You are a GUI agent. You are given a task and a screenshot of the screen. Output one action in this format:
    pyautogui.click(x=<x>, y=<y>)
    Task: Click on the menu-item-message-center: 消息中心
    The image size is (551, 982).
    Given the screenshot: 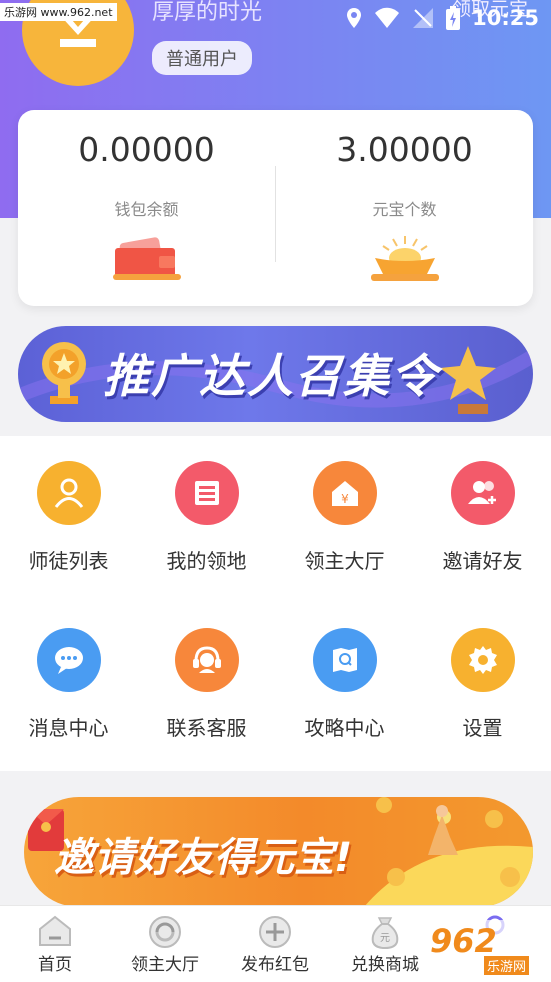 What is the action you would take?
    pyautogui.click(x=68, y=684)
    